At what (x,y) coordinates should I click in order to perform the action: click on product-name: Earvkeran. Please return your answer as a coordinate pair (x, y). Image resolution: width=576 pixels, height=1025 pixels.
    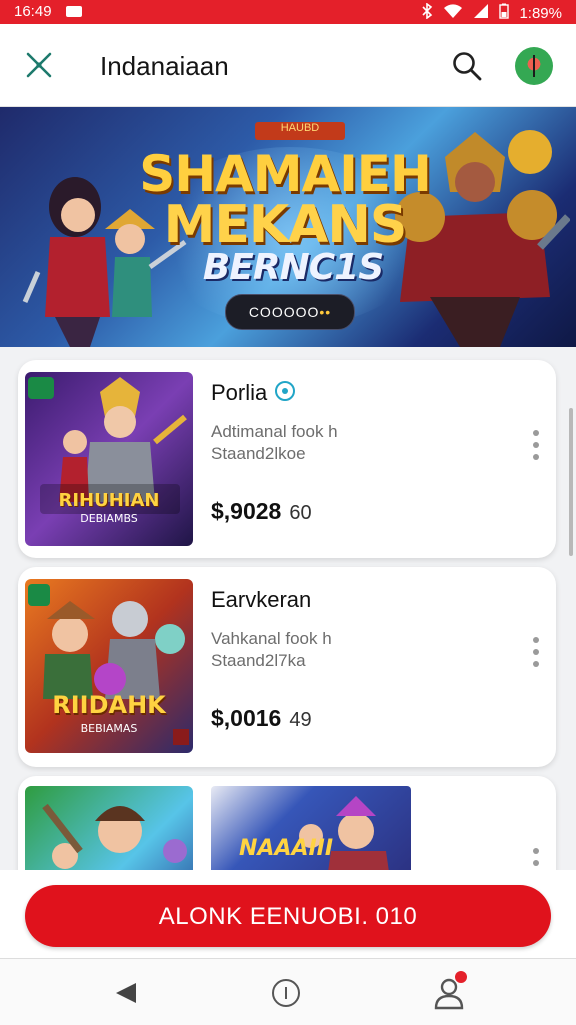
    Looking at the image, I should click on (261, 599).